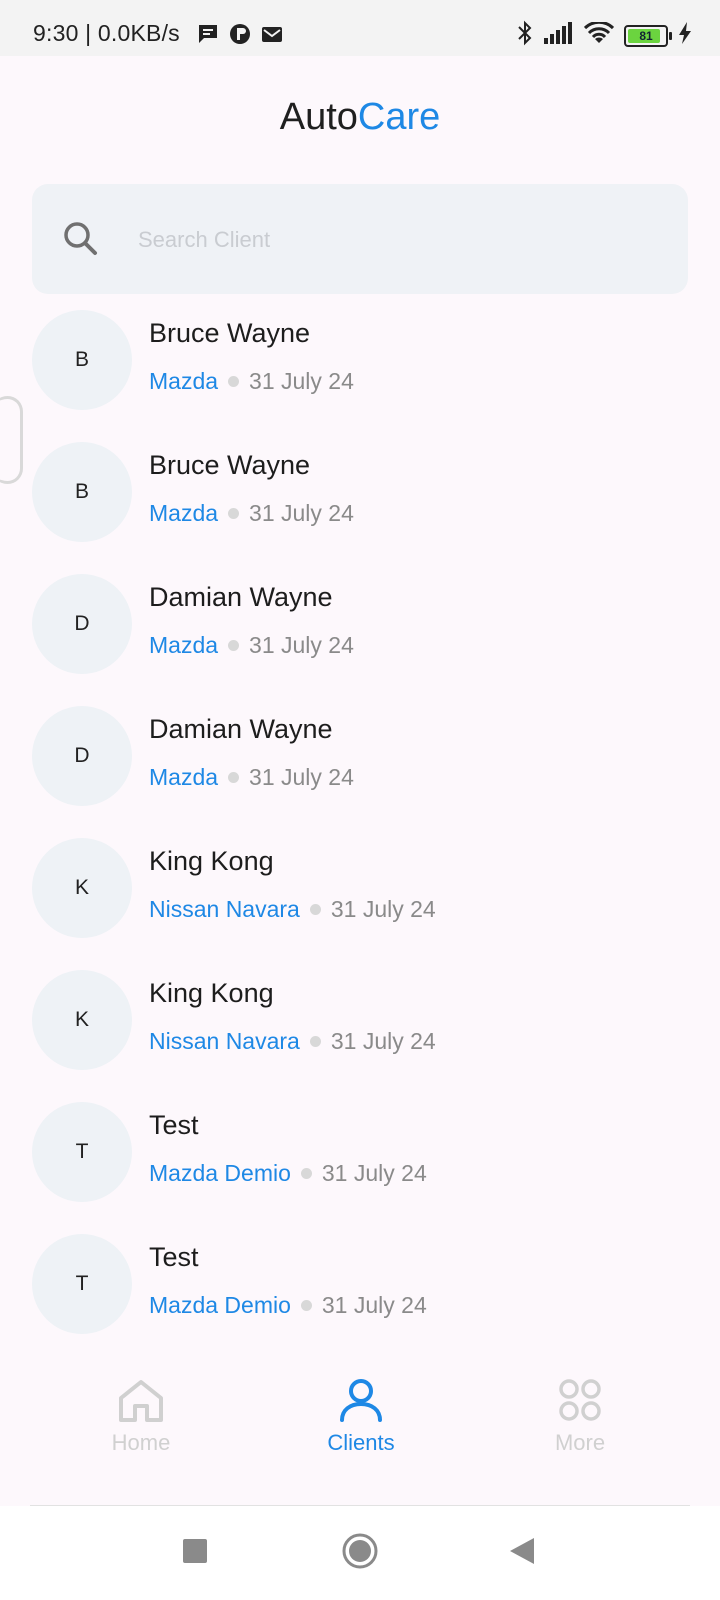 Image resolution: width=720 pixels, height=1600 pixels. I want to click on recents-button, so click(195, 1553).